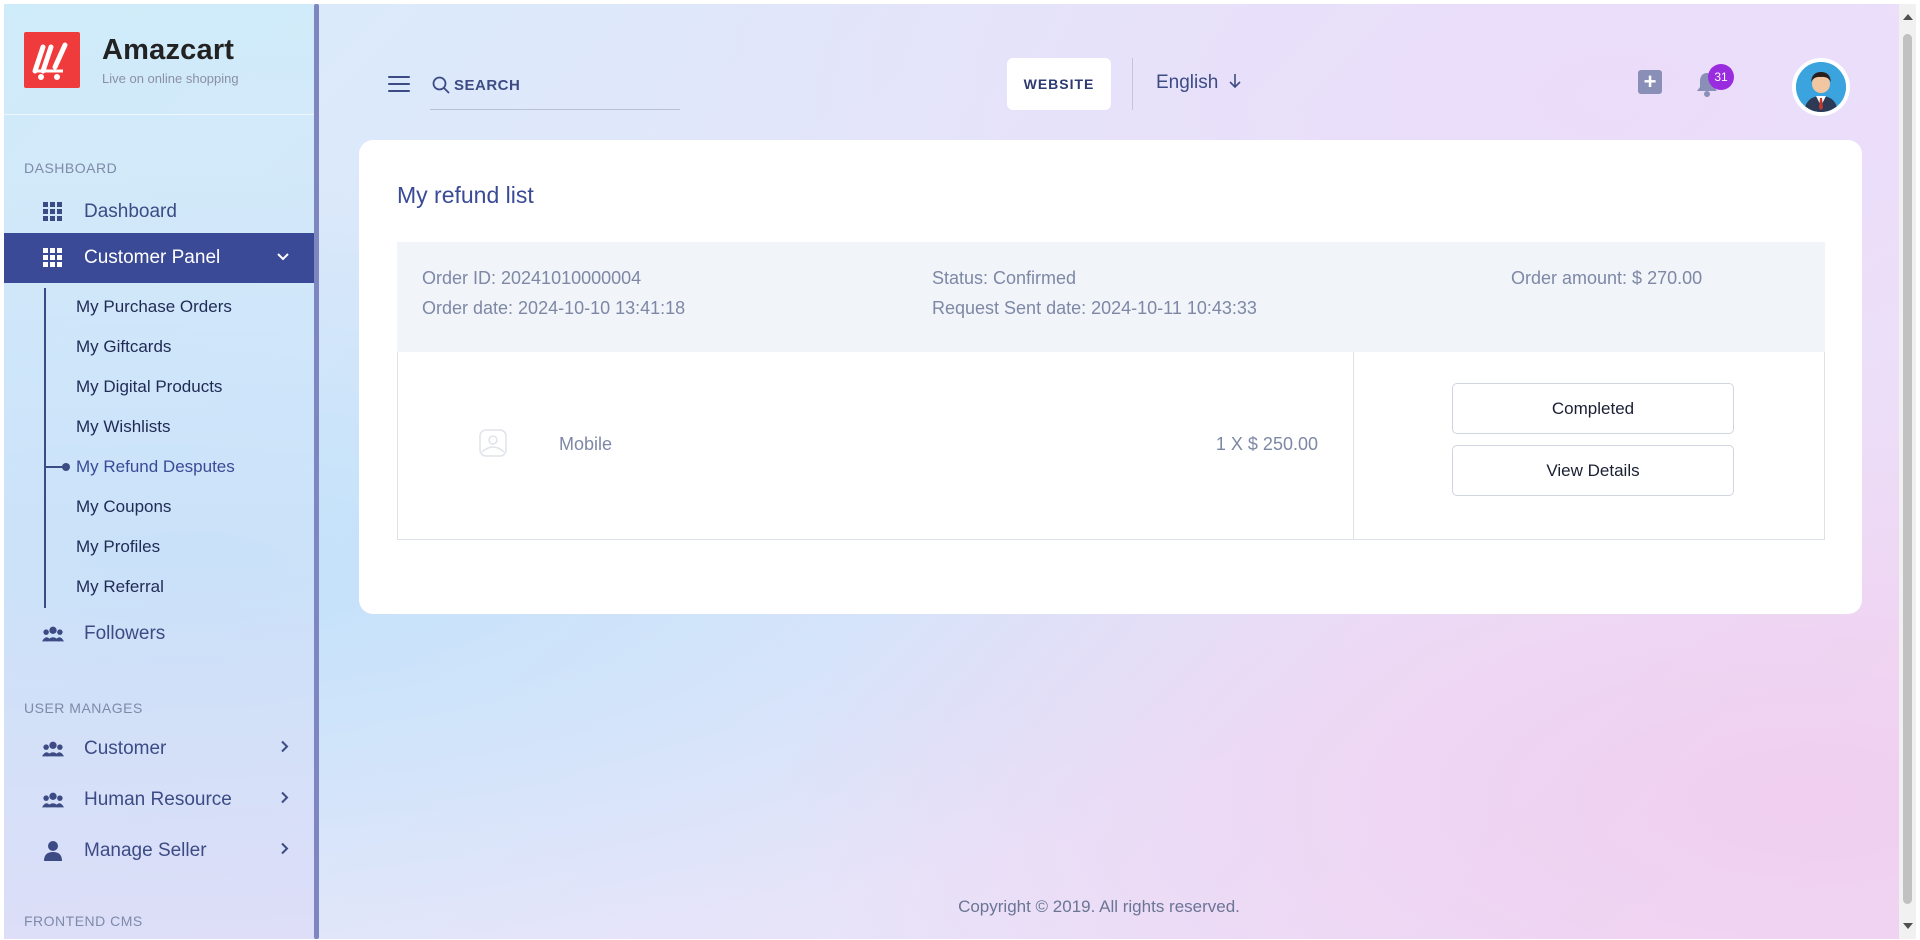 This screenshot has width=1920, height=940. I want to click on scrollbar-thumb, so click(1907, 469).